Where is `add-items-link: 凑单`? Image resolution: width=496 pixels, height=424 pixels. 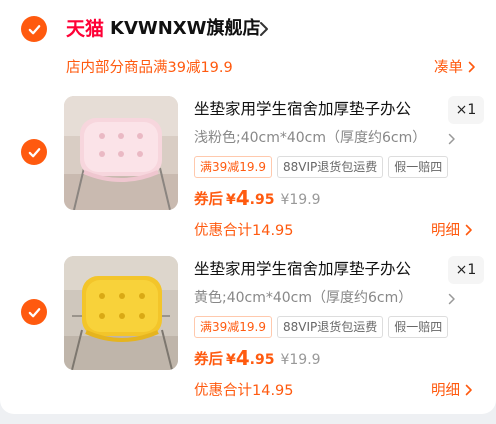
add-items-link: 凑单 is located at coordinates (455, 68).